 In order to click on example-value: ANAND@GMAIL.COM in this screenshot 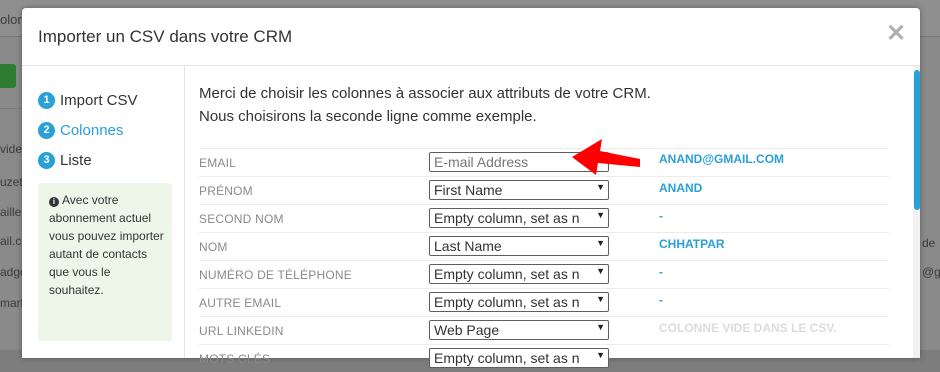, I will do `click(722, 159)`.